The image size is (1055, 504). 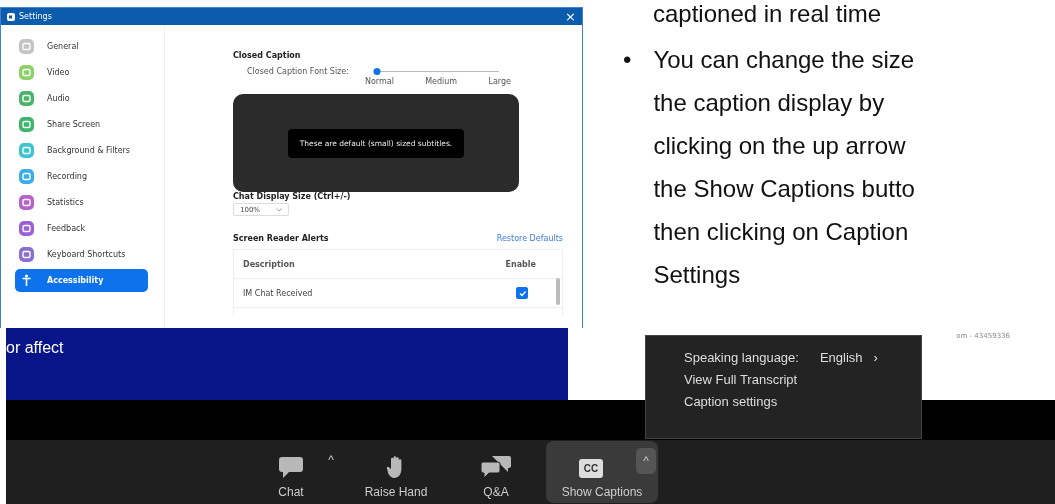 What do you see at coordinates (298, 72) in the screenshot?
I see `font-size-label: Closed Caption Font Size:` at bounding box center [298, 72].